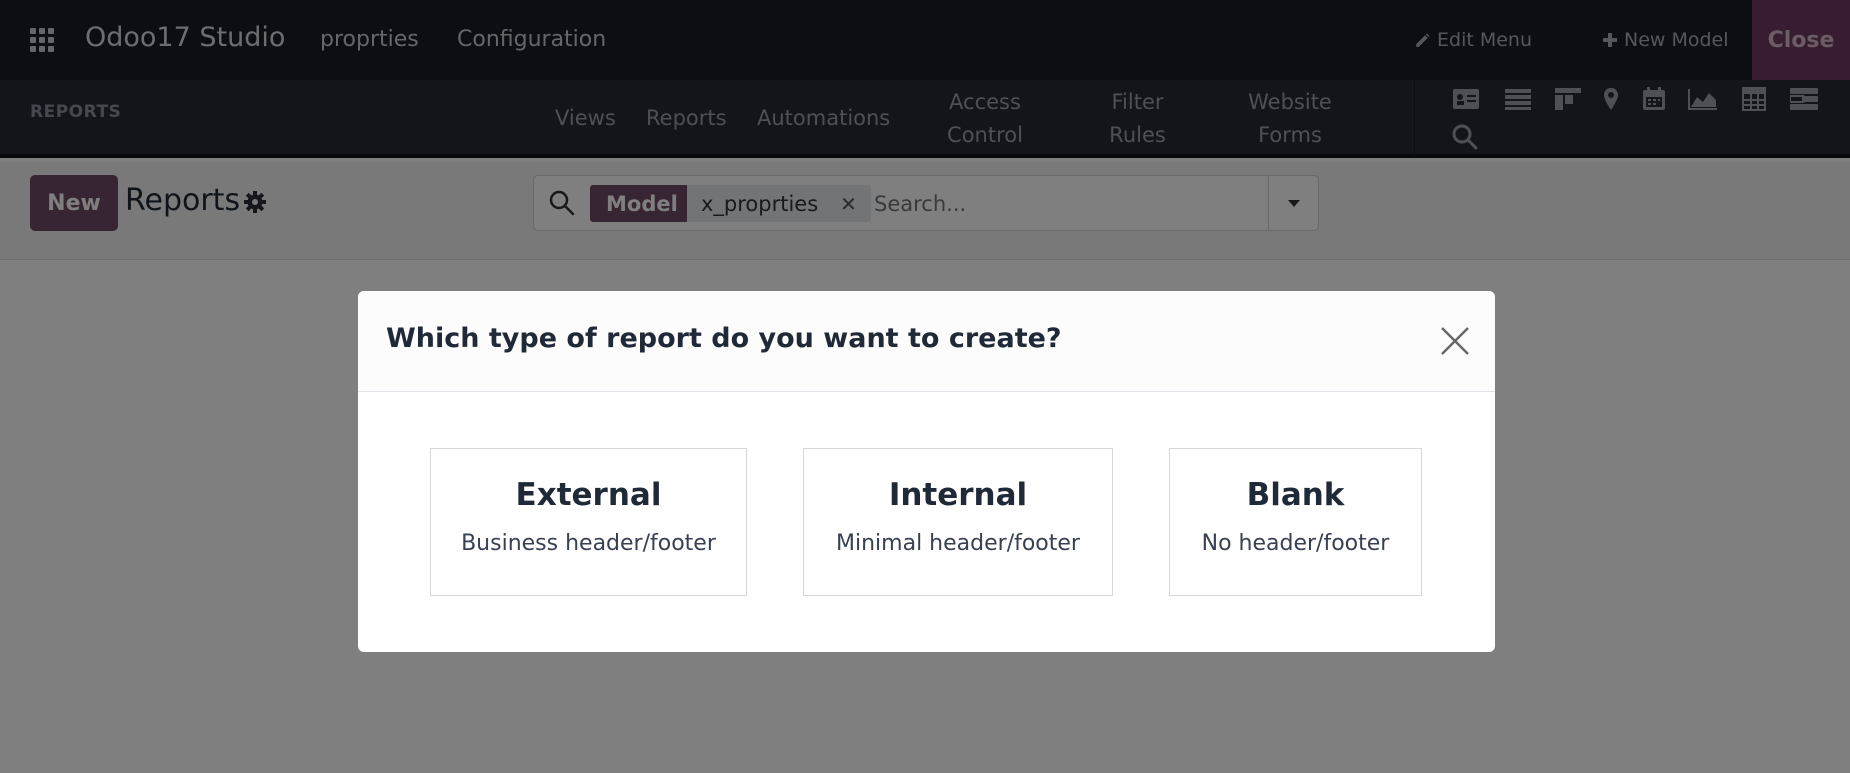 This screenshot has height=773, width=1850. I want to click on close-icon, so click(1455, 341).